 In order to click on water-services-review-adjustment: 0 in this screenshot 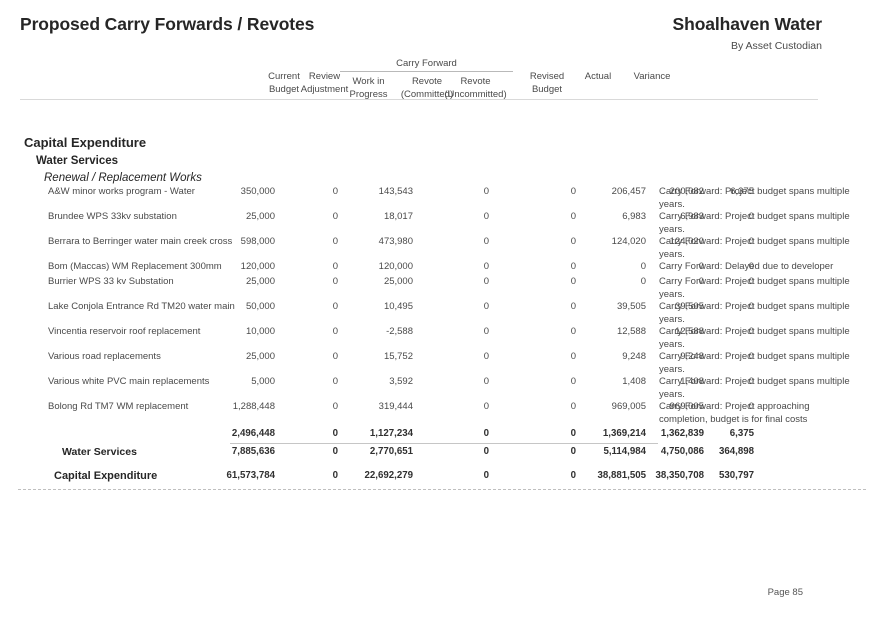, I will do `click(335, 451)`.